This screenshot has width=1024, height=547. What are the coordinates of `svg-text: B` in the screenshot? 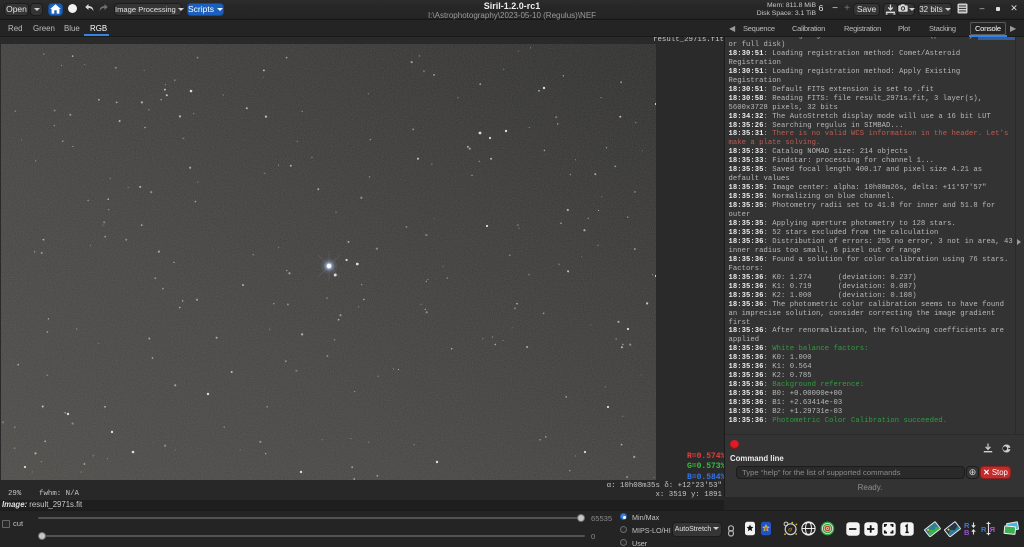 It's located at (967, 532).